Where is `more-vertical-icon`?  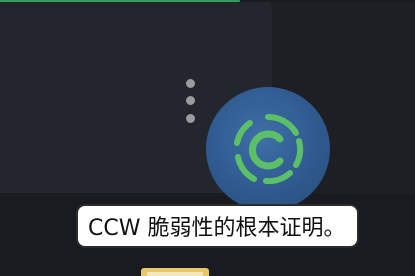
more-vertical-icon is located at coordinates (190, 83).